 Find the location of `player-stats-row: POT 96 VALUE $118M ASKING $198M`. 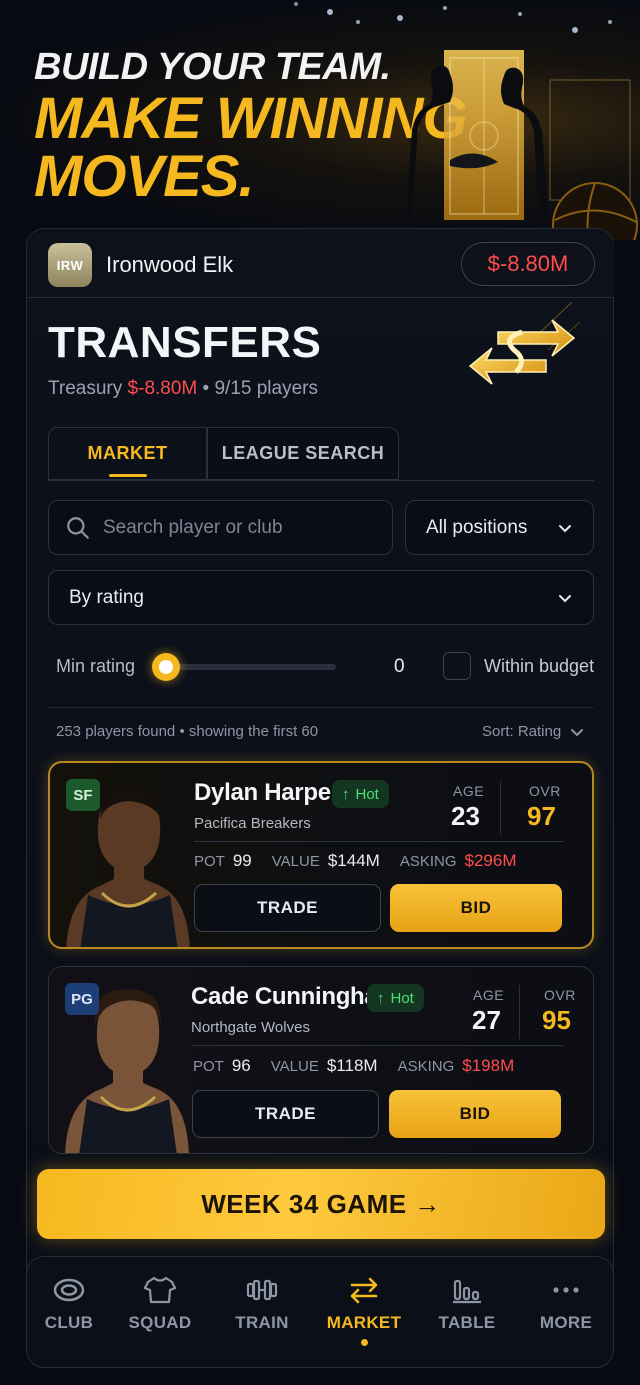

player-stats-row: POT 96 VALUE $118M ASKING $198M is located at coordinates (353, 1066).